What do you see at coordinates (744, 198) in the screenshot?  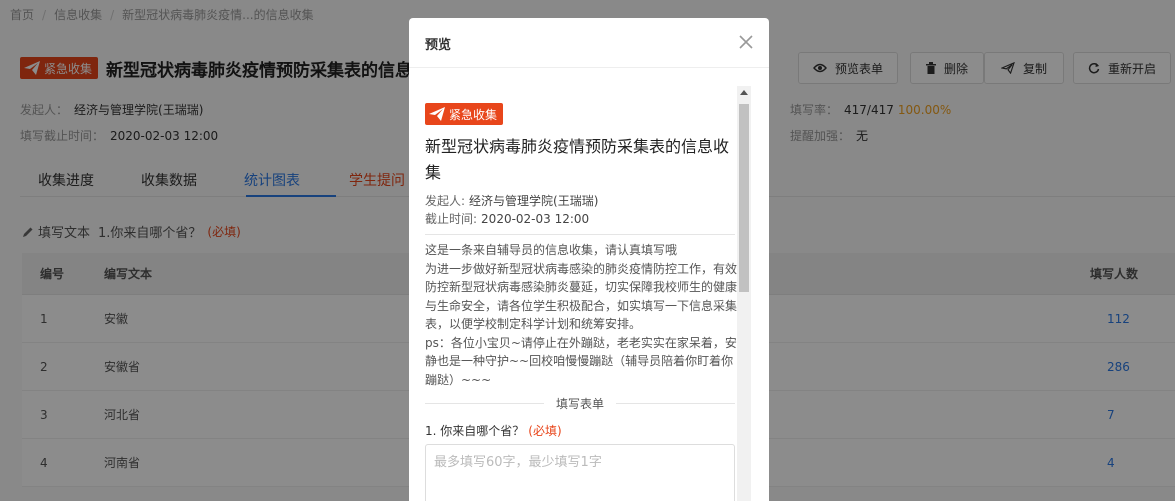 I see `scroll-thumb` at bounding box center [744, 198].